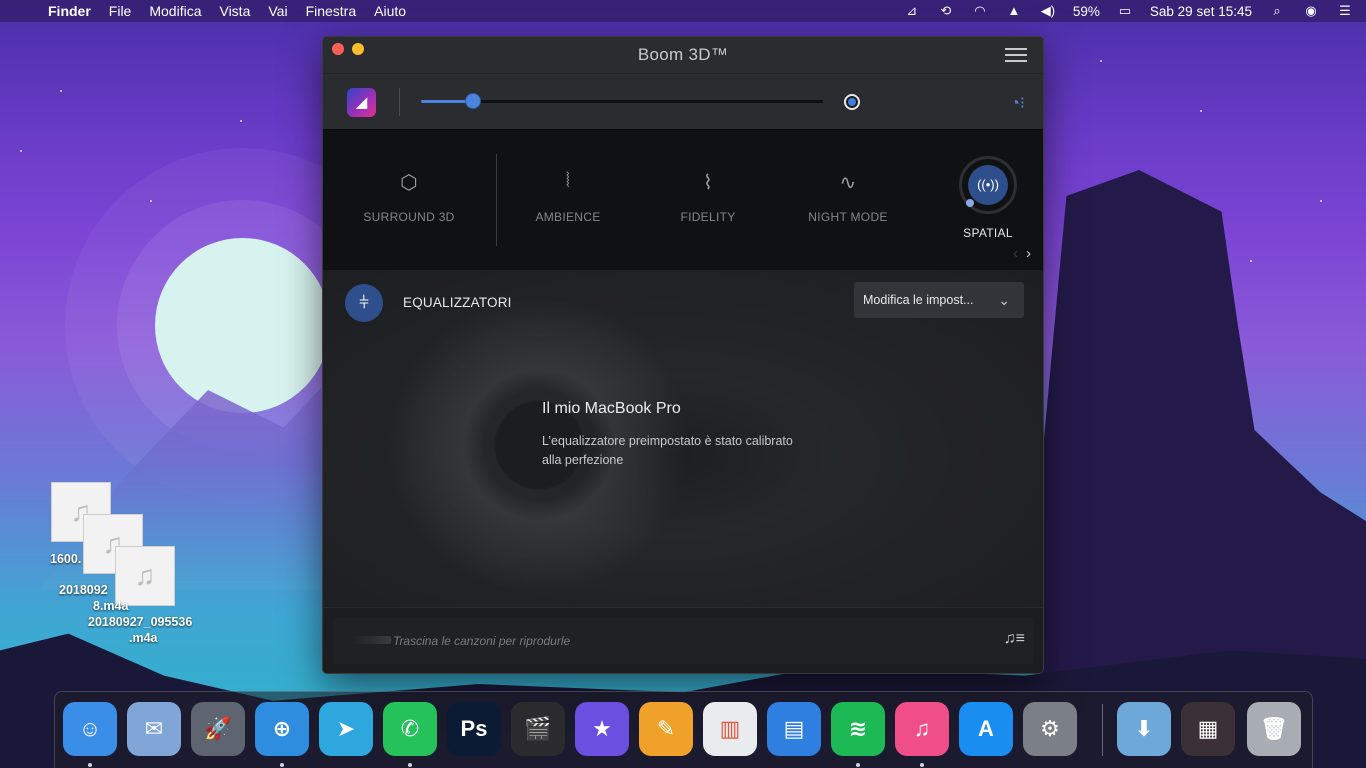 The image size is (1366, 768). I want to click on playlist-icon: ♫≡, so click(1014, 639).